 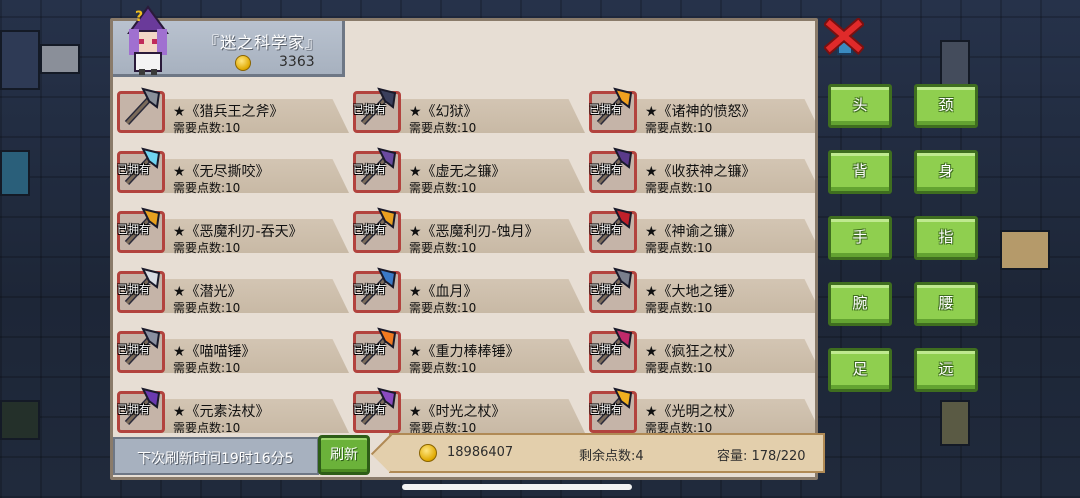 What do you see at coordinates (467, 169) in the screenshot?
I see `shop-item: 已拥有 ★《虚无之镰》 需要点数:10` at bounding box center [467, 169].